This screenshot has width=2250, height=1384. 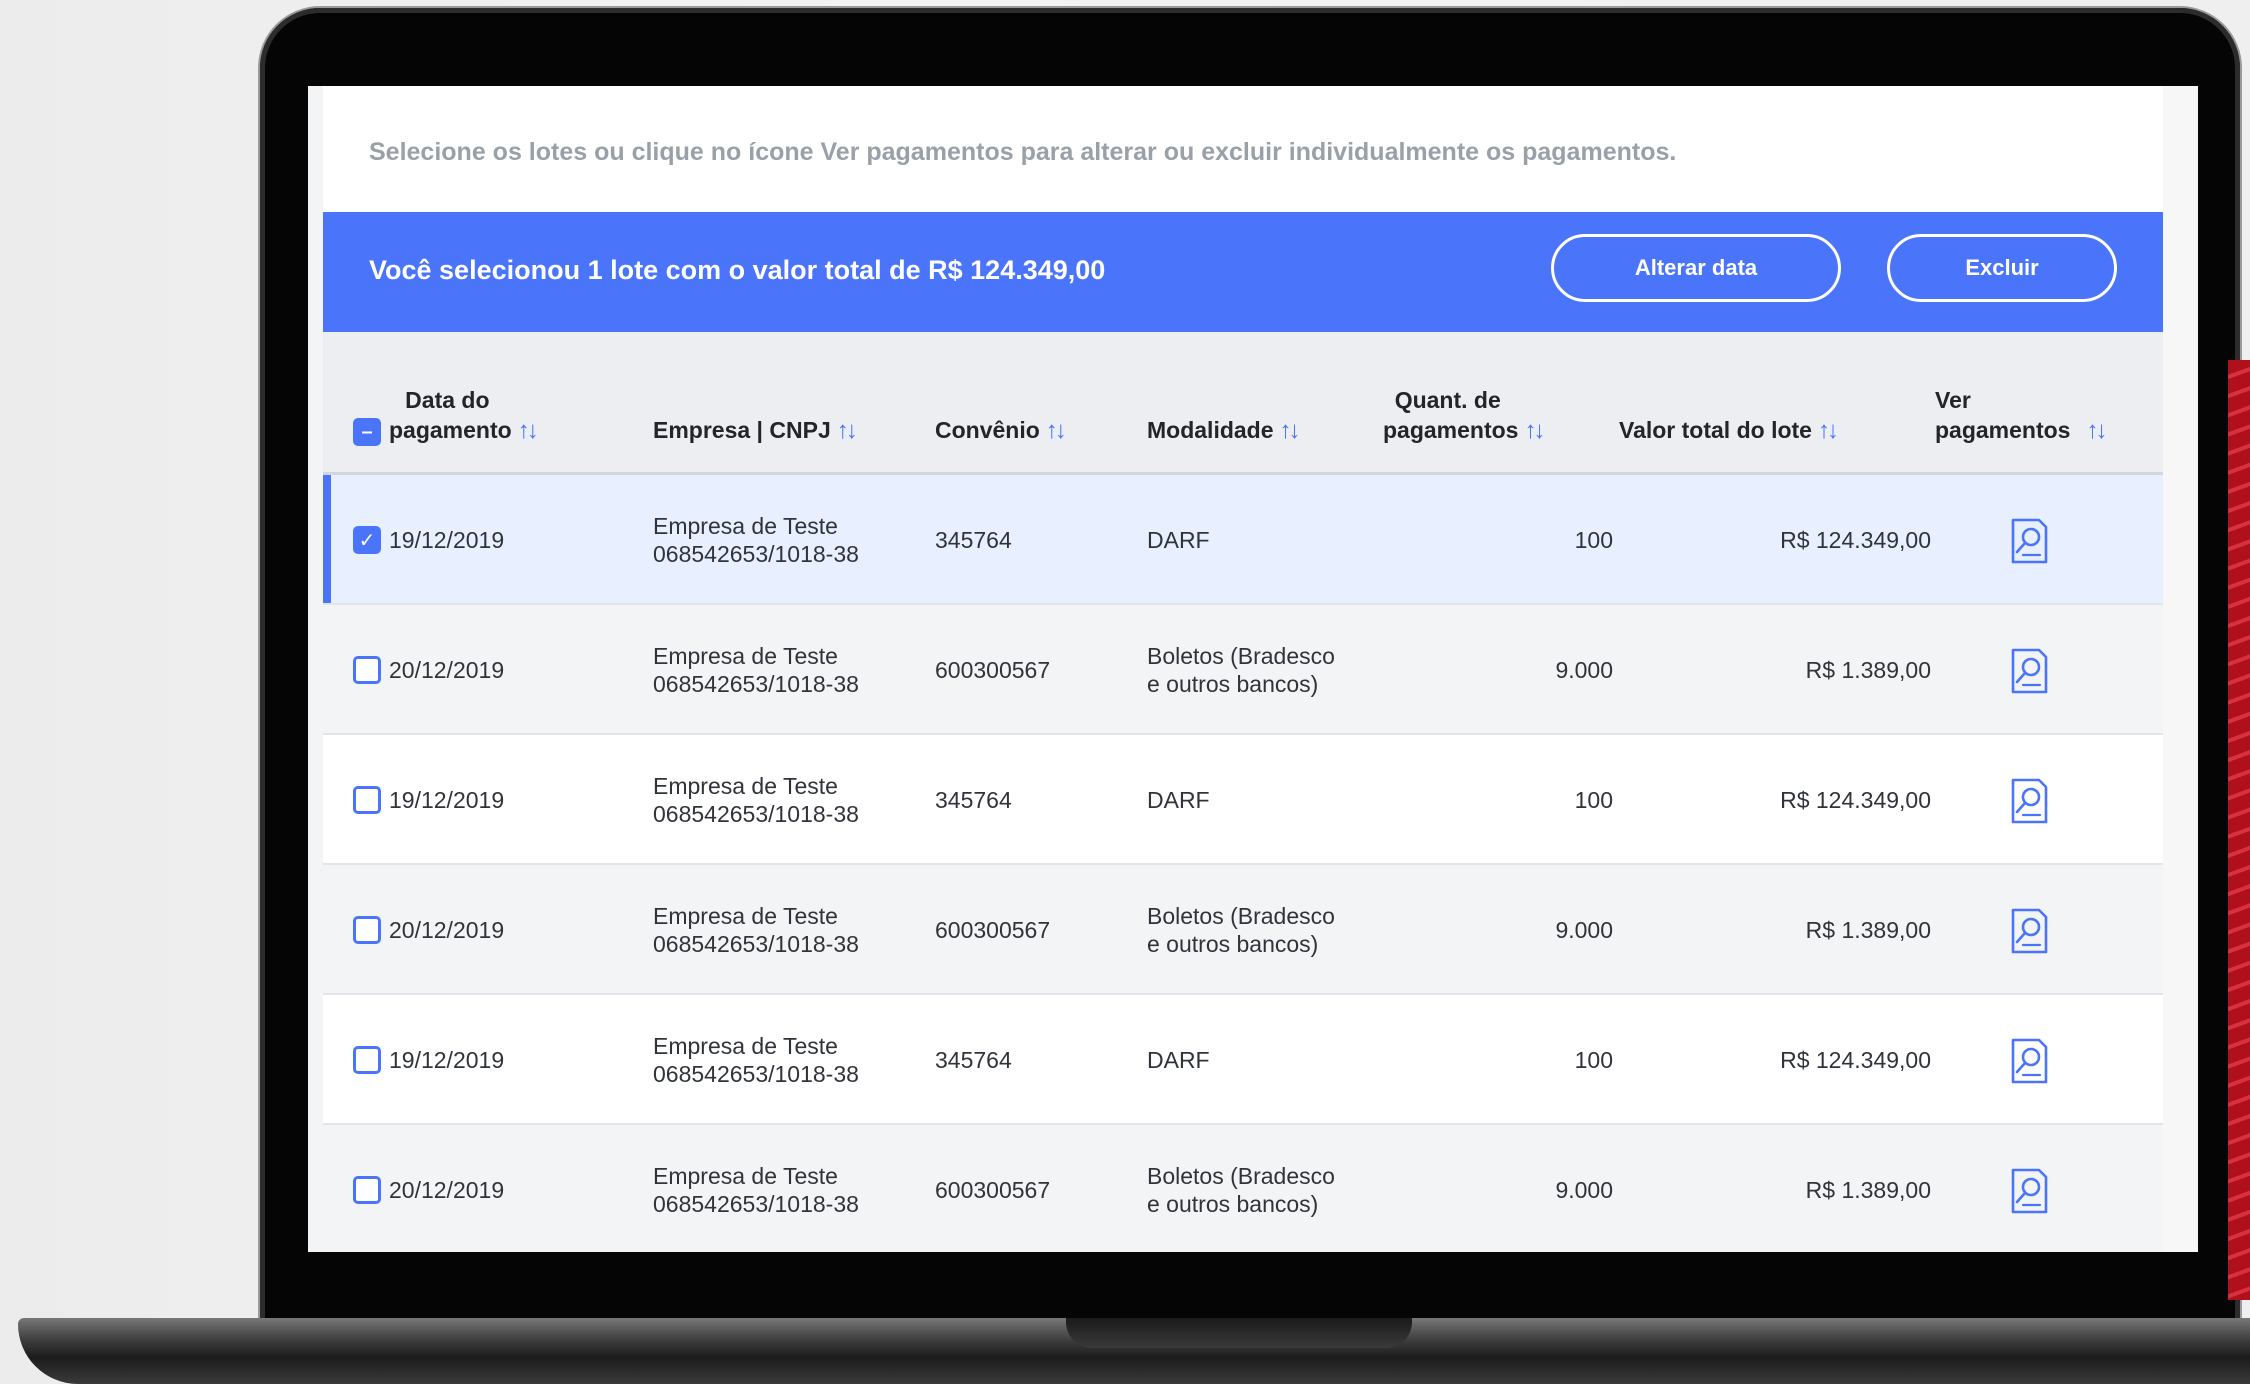 I want to click on excluir-button: Excluir, so click(x=2002, y=268).